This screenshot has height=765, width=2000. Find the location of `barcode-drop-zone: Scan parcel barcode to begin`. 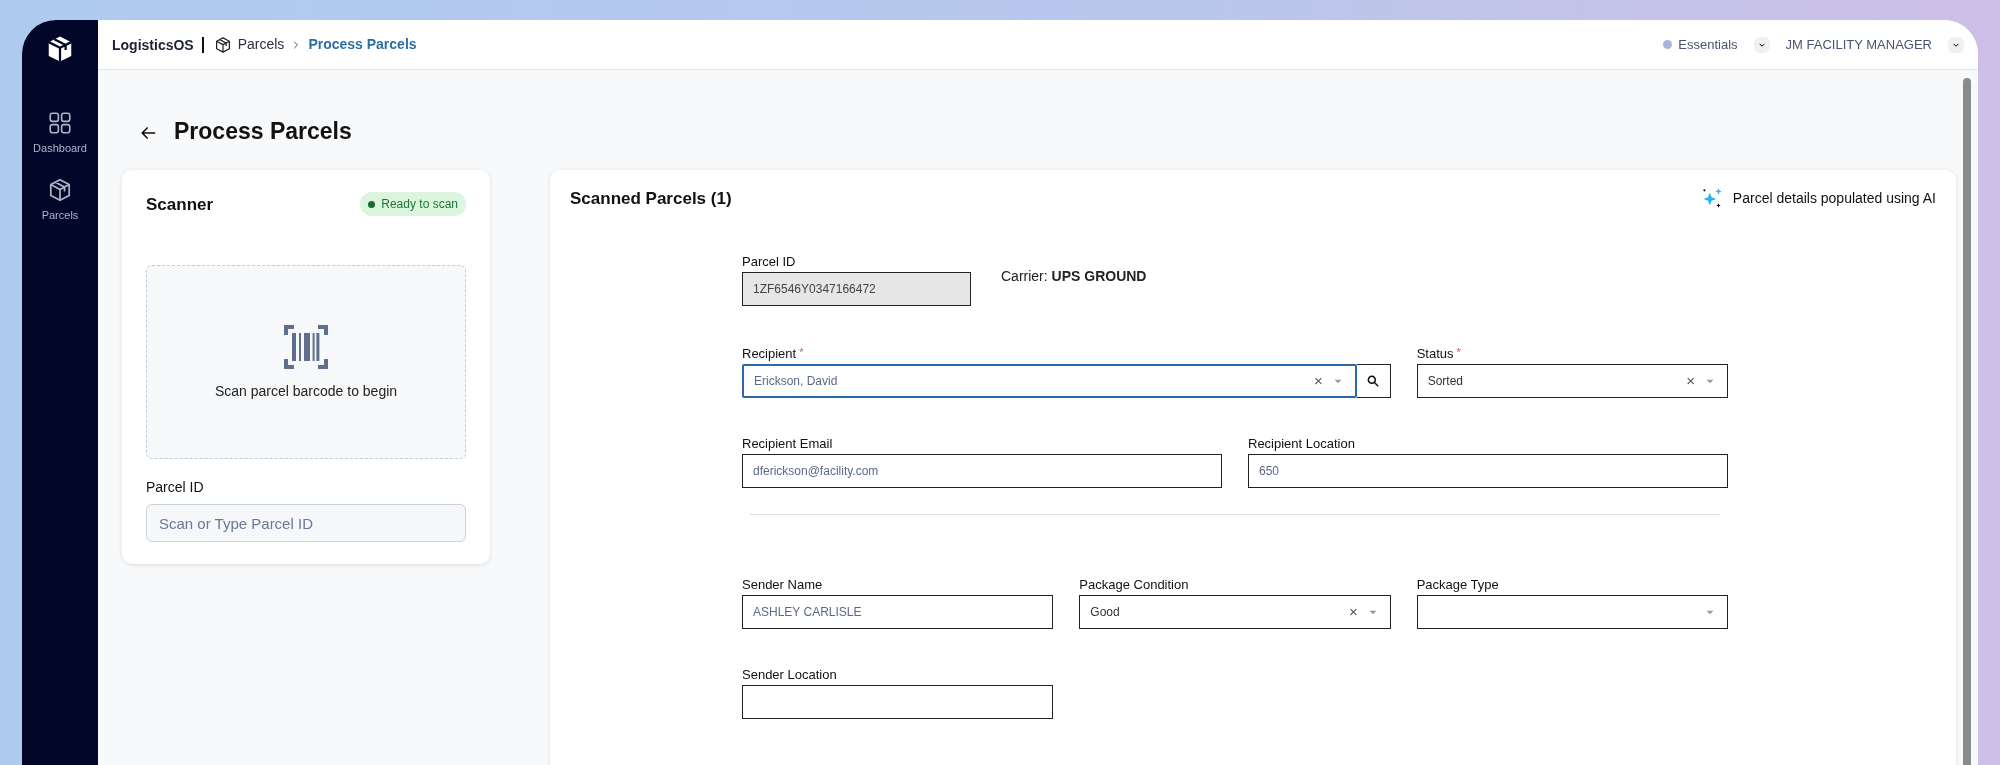

barcode-drop-zone: Scan parcel barcode to begin is located at coordinates (306, 362).